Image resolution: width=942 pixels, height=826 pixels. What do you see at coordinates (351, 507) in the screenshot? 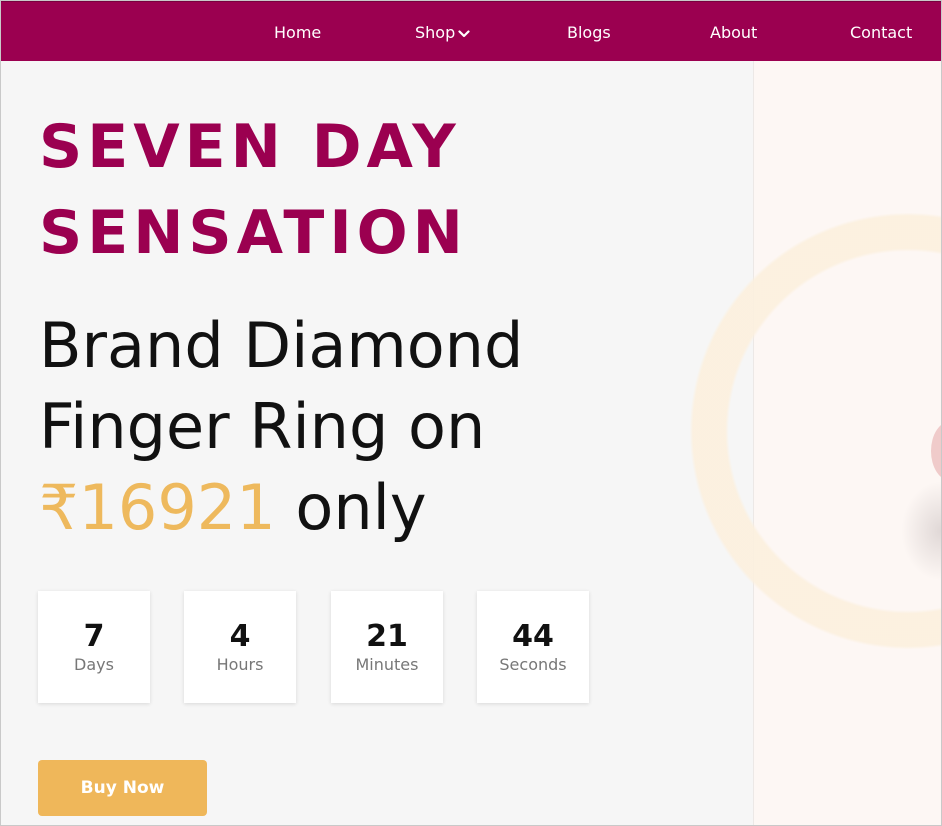
I see `product-price-suffix: only` at bounding box center [351, 507].